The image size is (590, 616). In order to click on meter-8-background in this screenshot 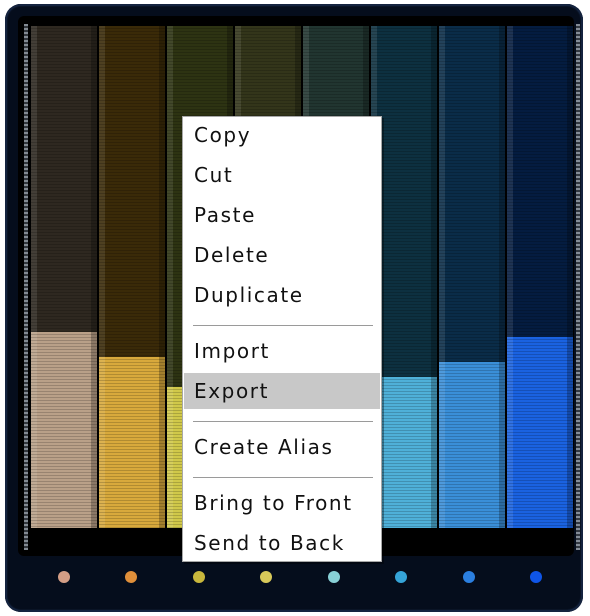, I will do `click(540, 181)`.